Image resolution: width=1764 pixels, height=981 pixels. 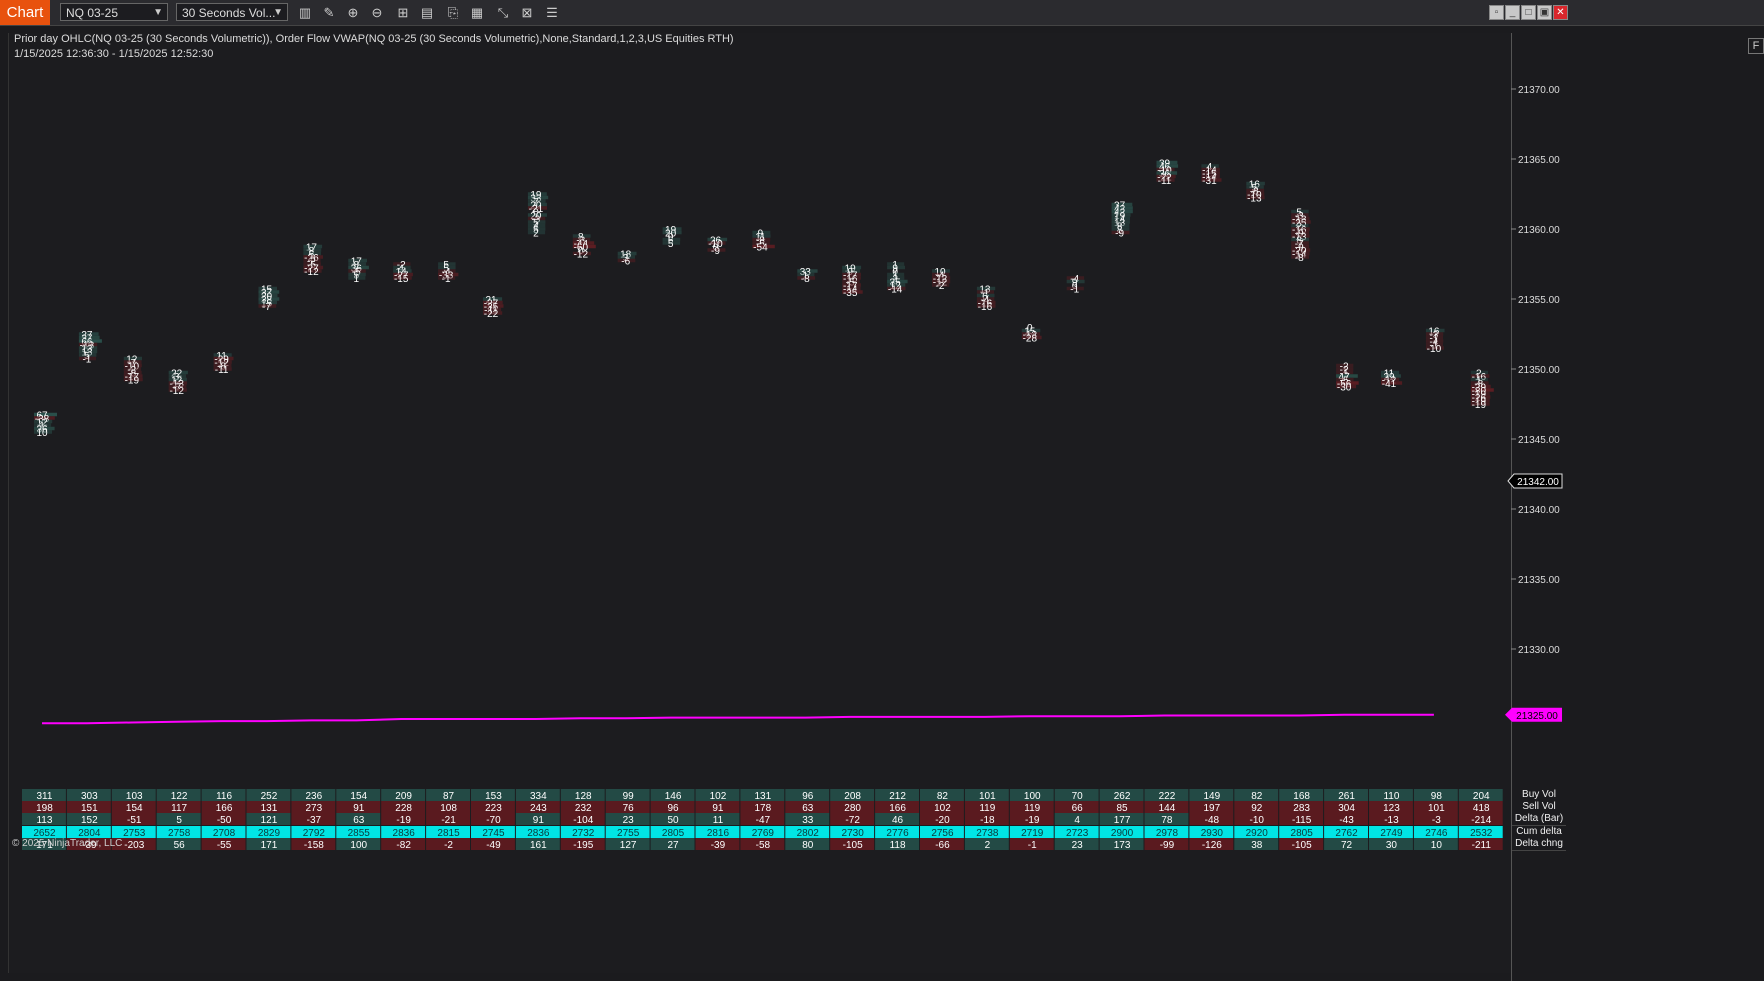 What do you see at coordinates (67, 843) in the screenshot?
I see `copyright-notice: © 2025 NinjaTrader, LLC` at bounding box center [67, 843].